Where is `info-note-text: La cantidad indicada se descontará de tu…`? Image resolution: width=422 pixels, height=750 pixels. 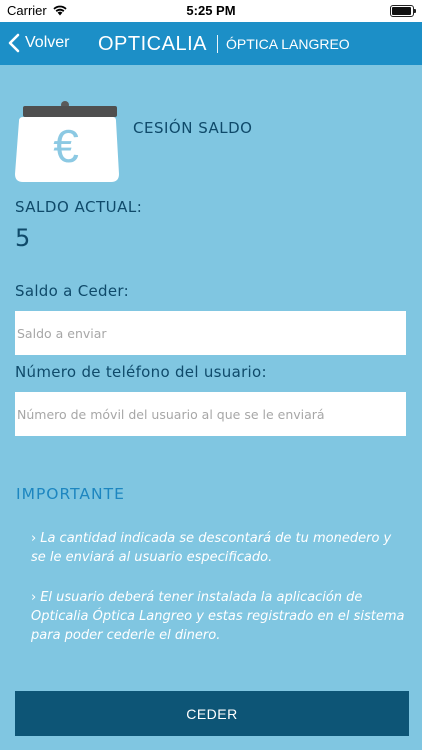
info-note-text: La cantidad indicada se descontará de tu… is located at coordinates (211, 548).